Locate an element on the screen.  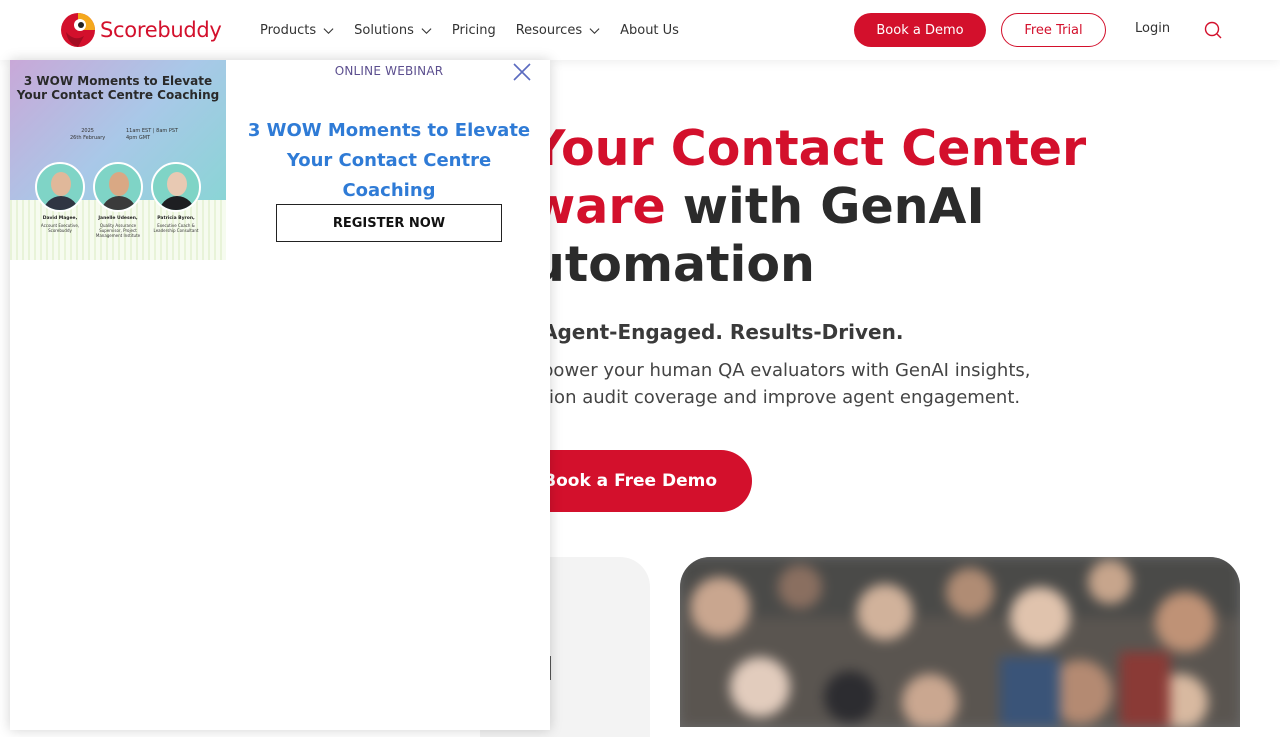
close-icon is located at coordinates (522, 72).